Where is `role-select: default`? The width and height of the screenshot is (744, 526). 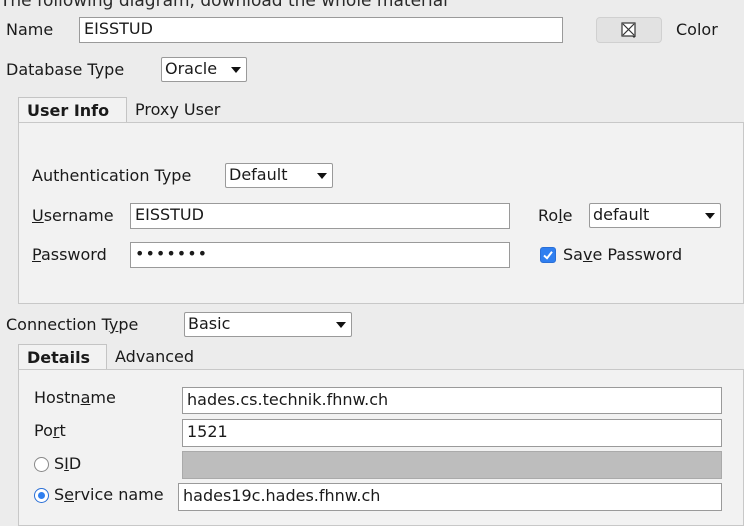 role-select: default is located at coordinates (655, 215).